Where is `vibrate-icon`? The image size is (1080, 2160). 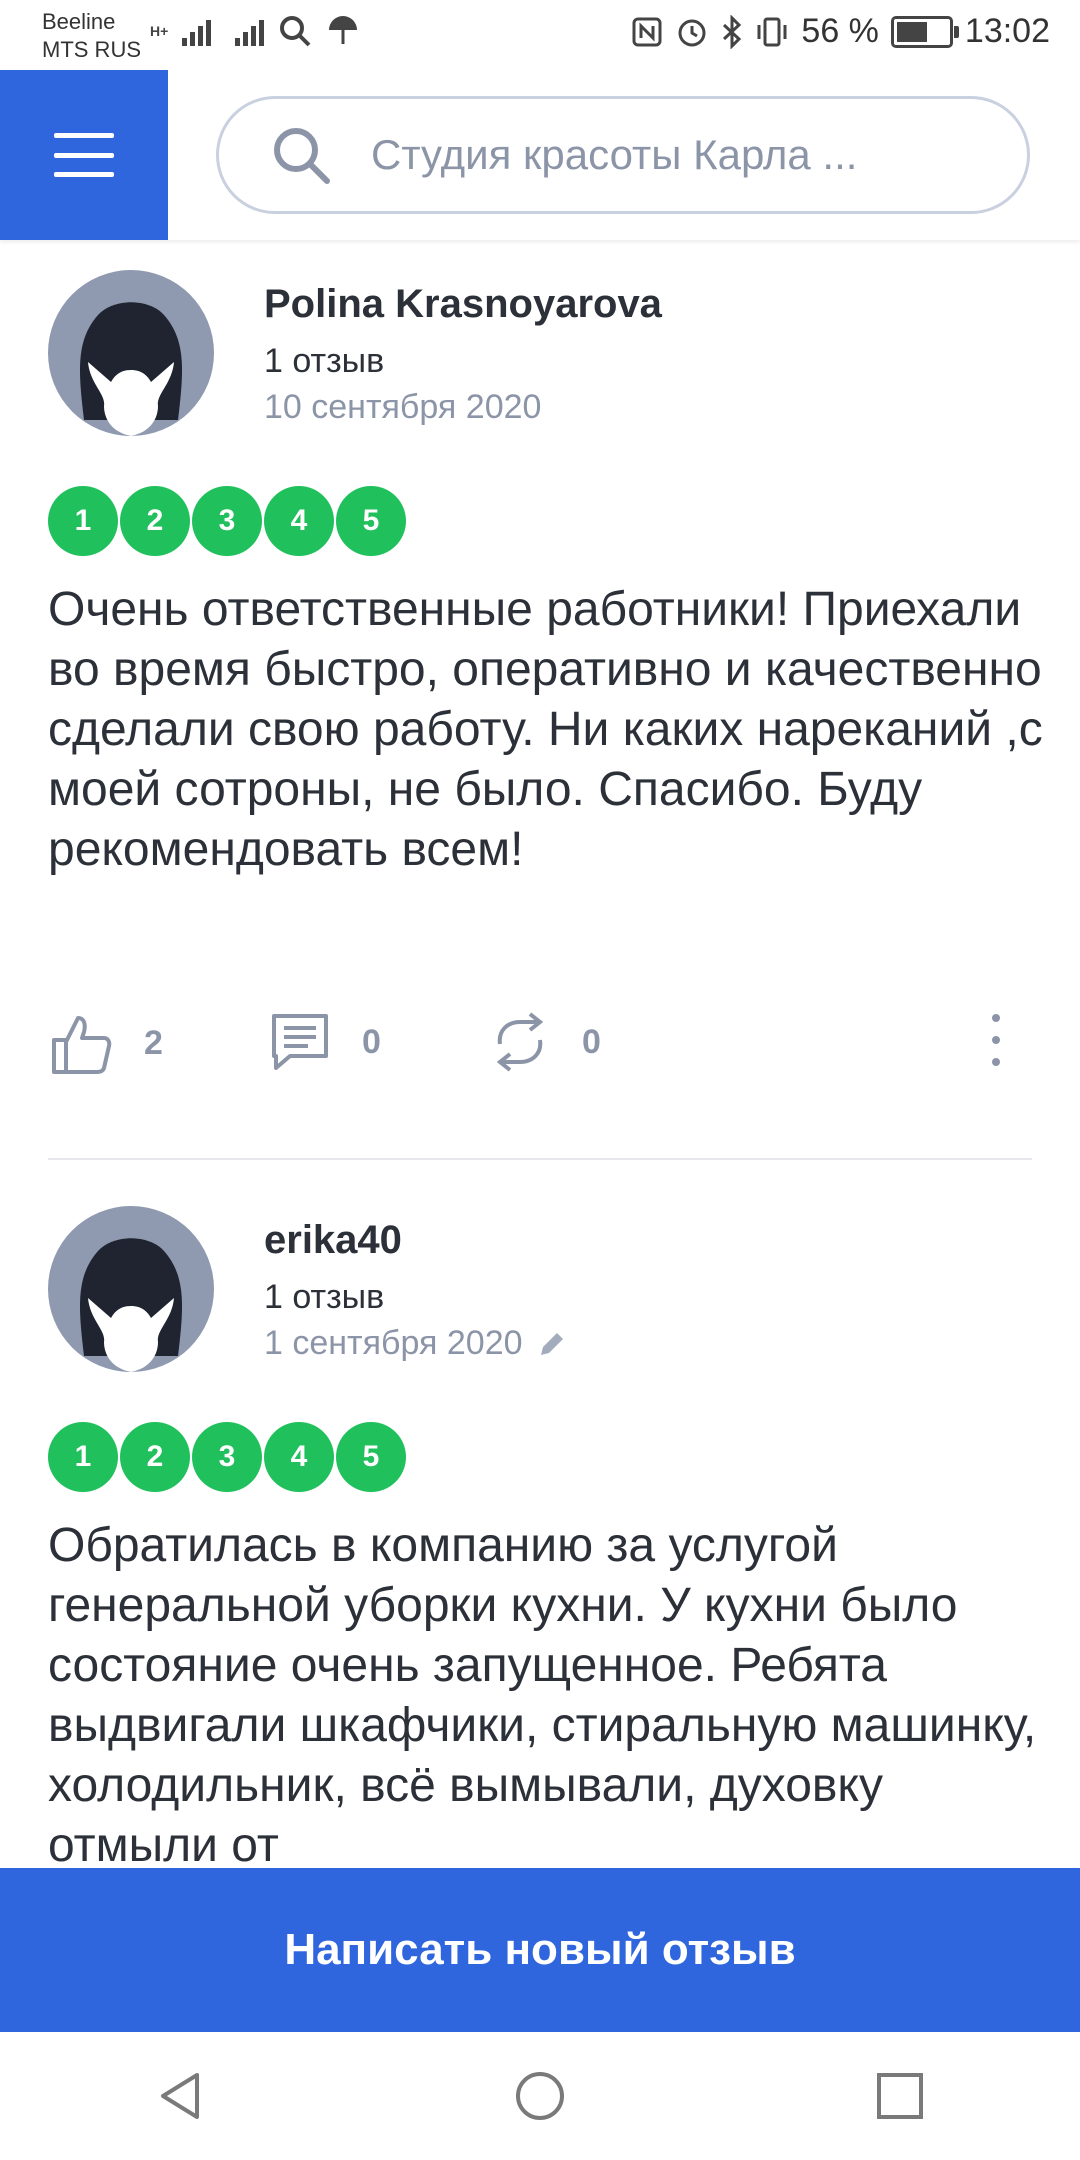 vibrate-icon is located at coordinates (772, 31).